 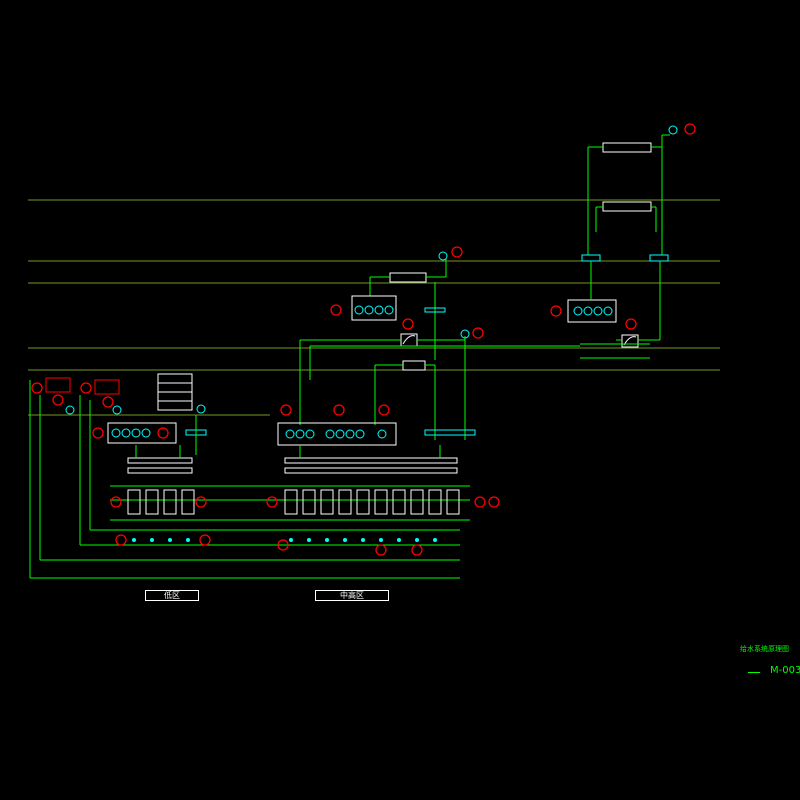 What do you see at coordinates (250, 512) in the screenshot?
I see `distribution-headers` at bounding box center [250, 512].